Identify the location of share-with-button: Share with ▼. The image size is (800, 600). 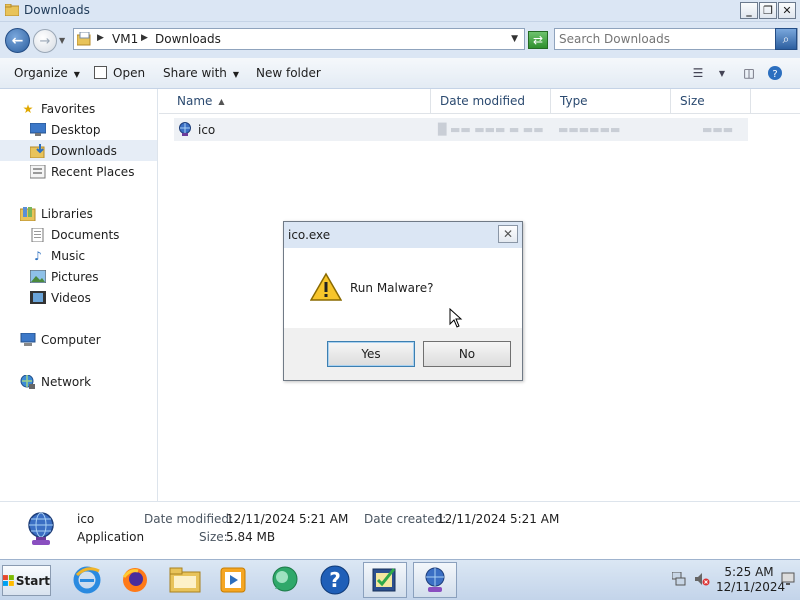
(201, 73).